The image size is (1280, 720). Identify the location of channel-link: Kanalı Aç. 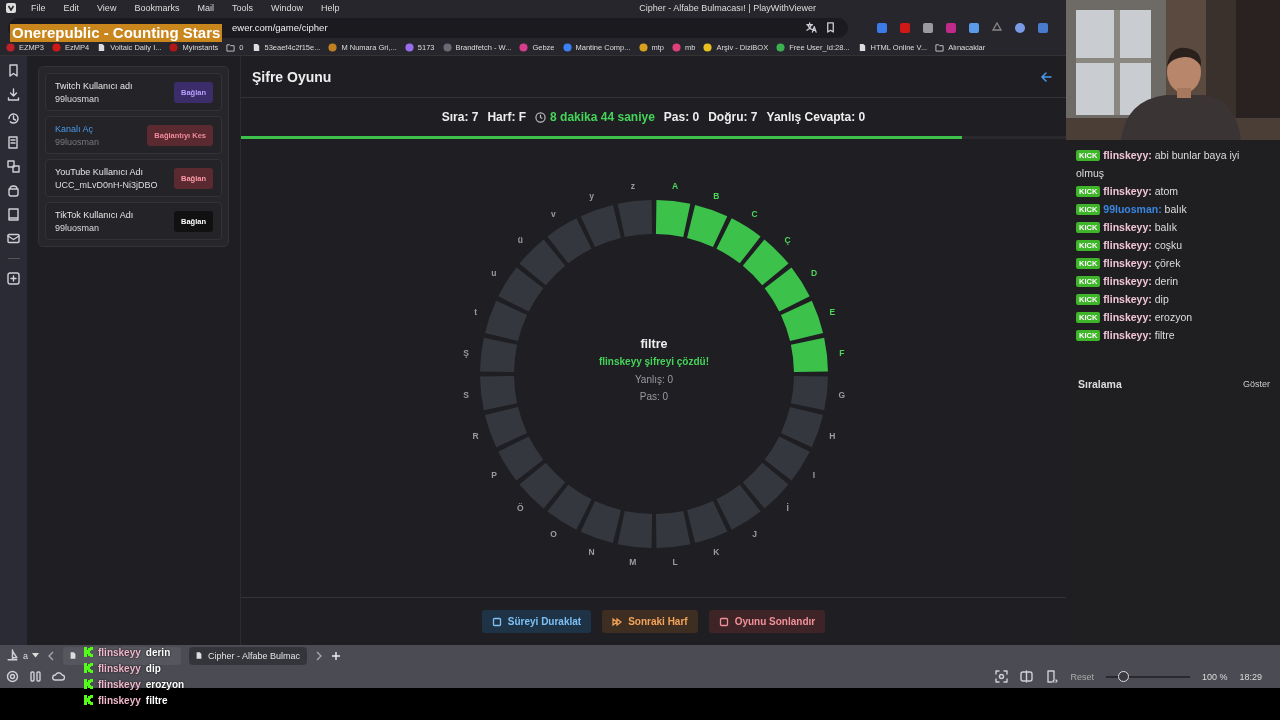
(101, 128).